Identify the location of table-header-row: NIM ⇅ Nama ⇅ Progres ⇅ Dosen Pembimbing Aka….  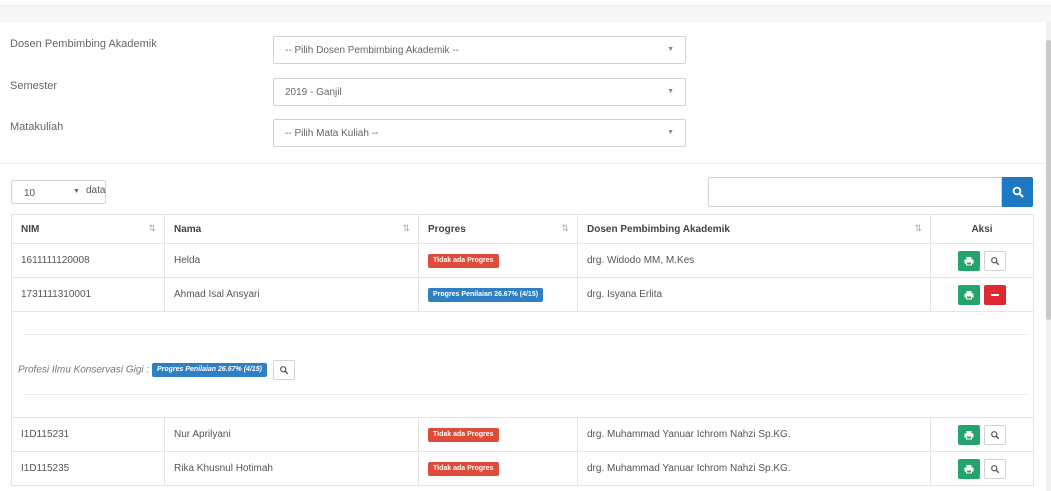
(522, 229).